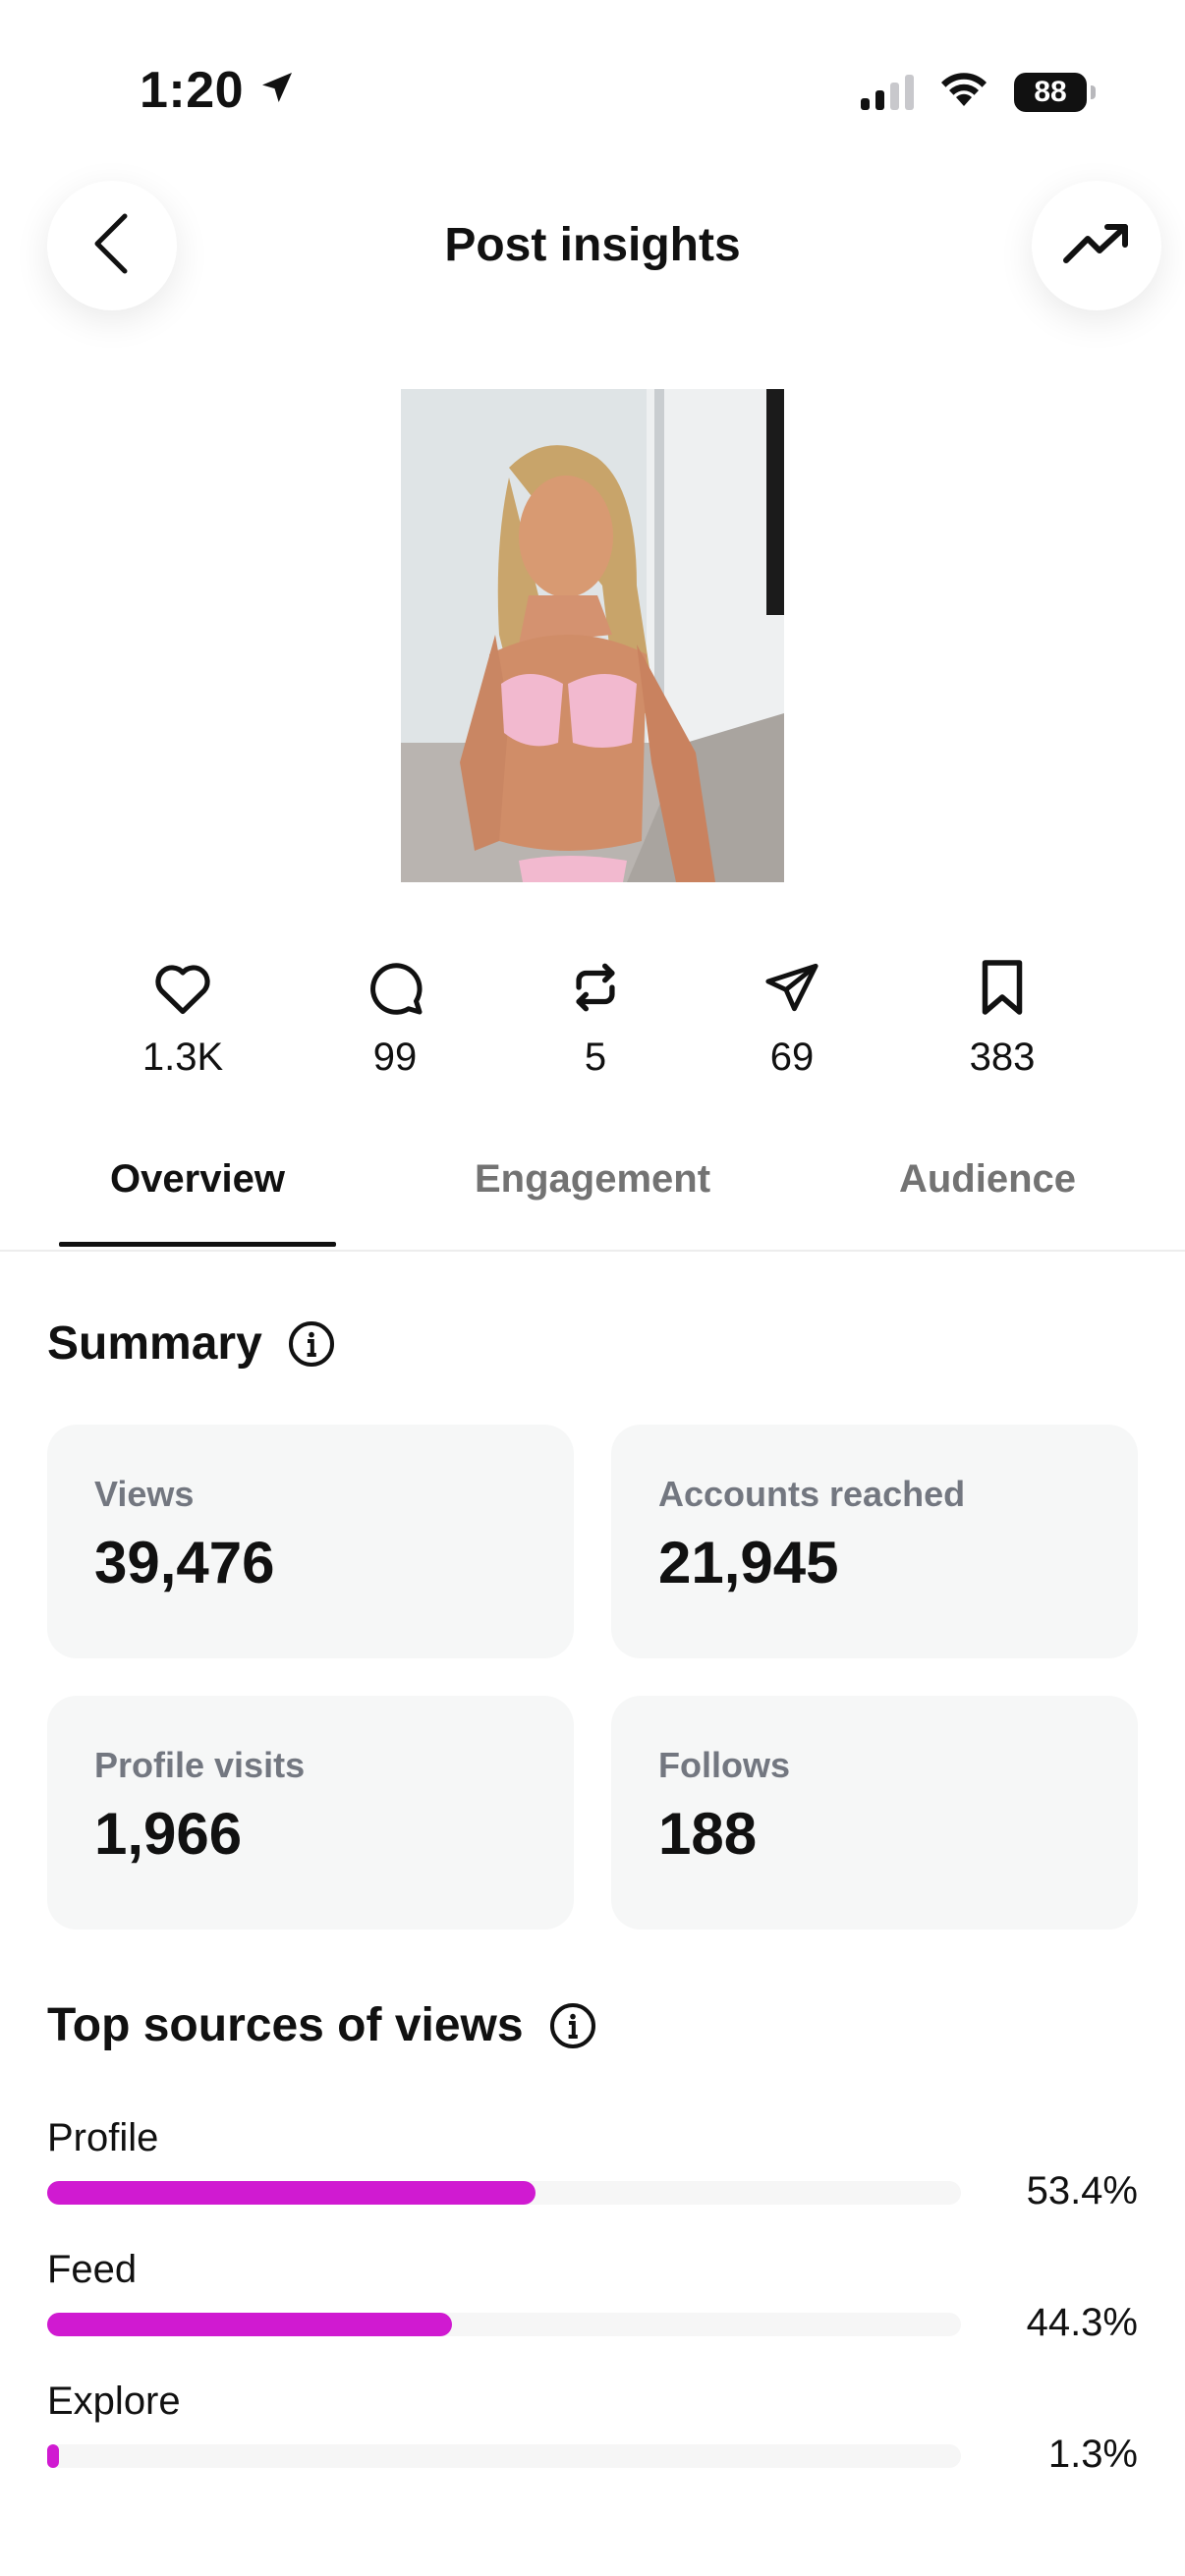  What do you see at coordinates (592, 2164) in the screenshot?
I see `source-profile: Profile 53.4%` at bounding box center [592, 2164].